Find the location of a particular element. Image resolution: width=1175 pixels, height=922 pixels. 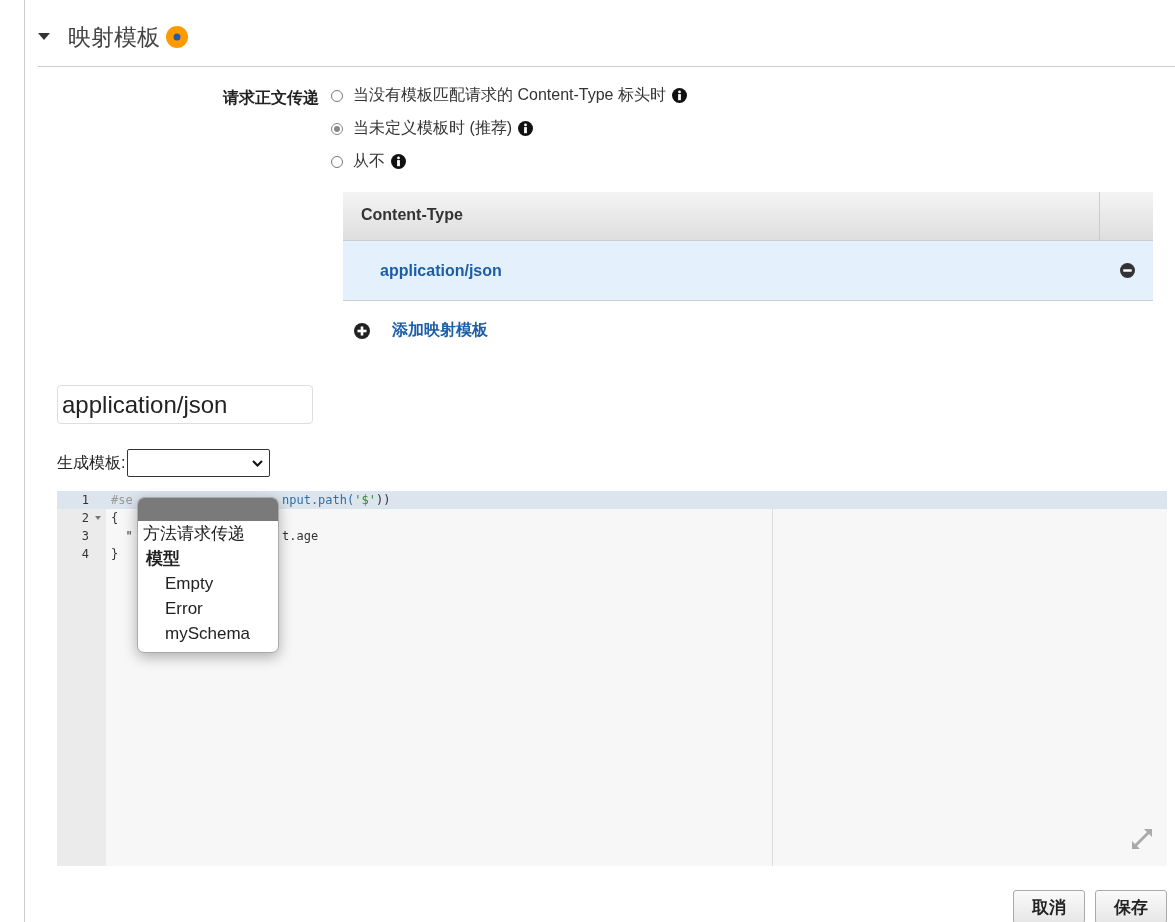

code-text: { is located at coordinates (115, 518).